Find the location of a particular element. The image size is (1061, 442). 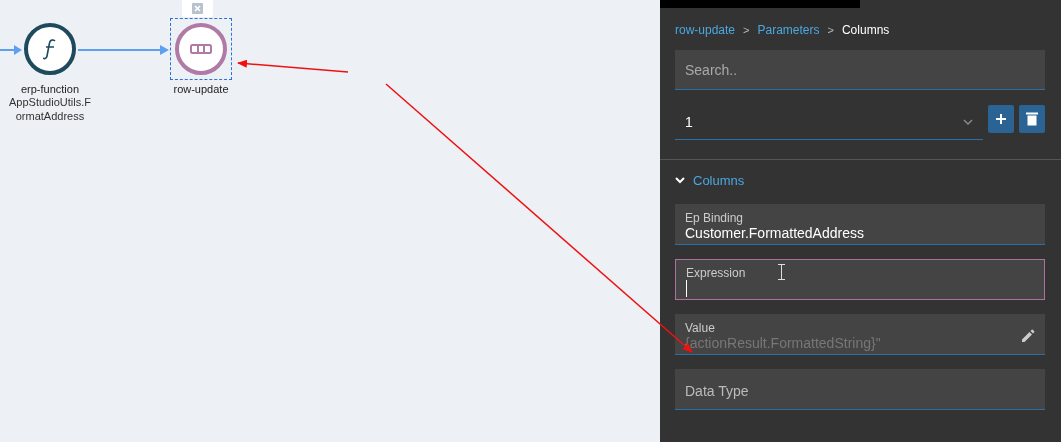

function-icon is located at coordinates (50, 49).